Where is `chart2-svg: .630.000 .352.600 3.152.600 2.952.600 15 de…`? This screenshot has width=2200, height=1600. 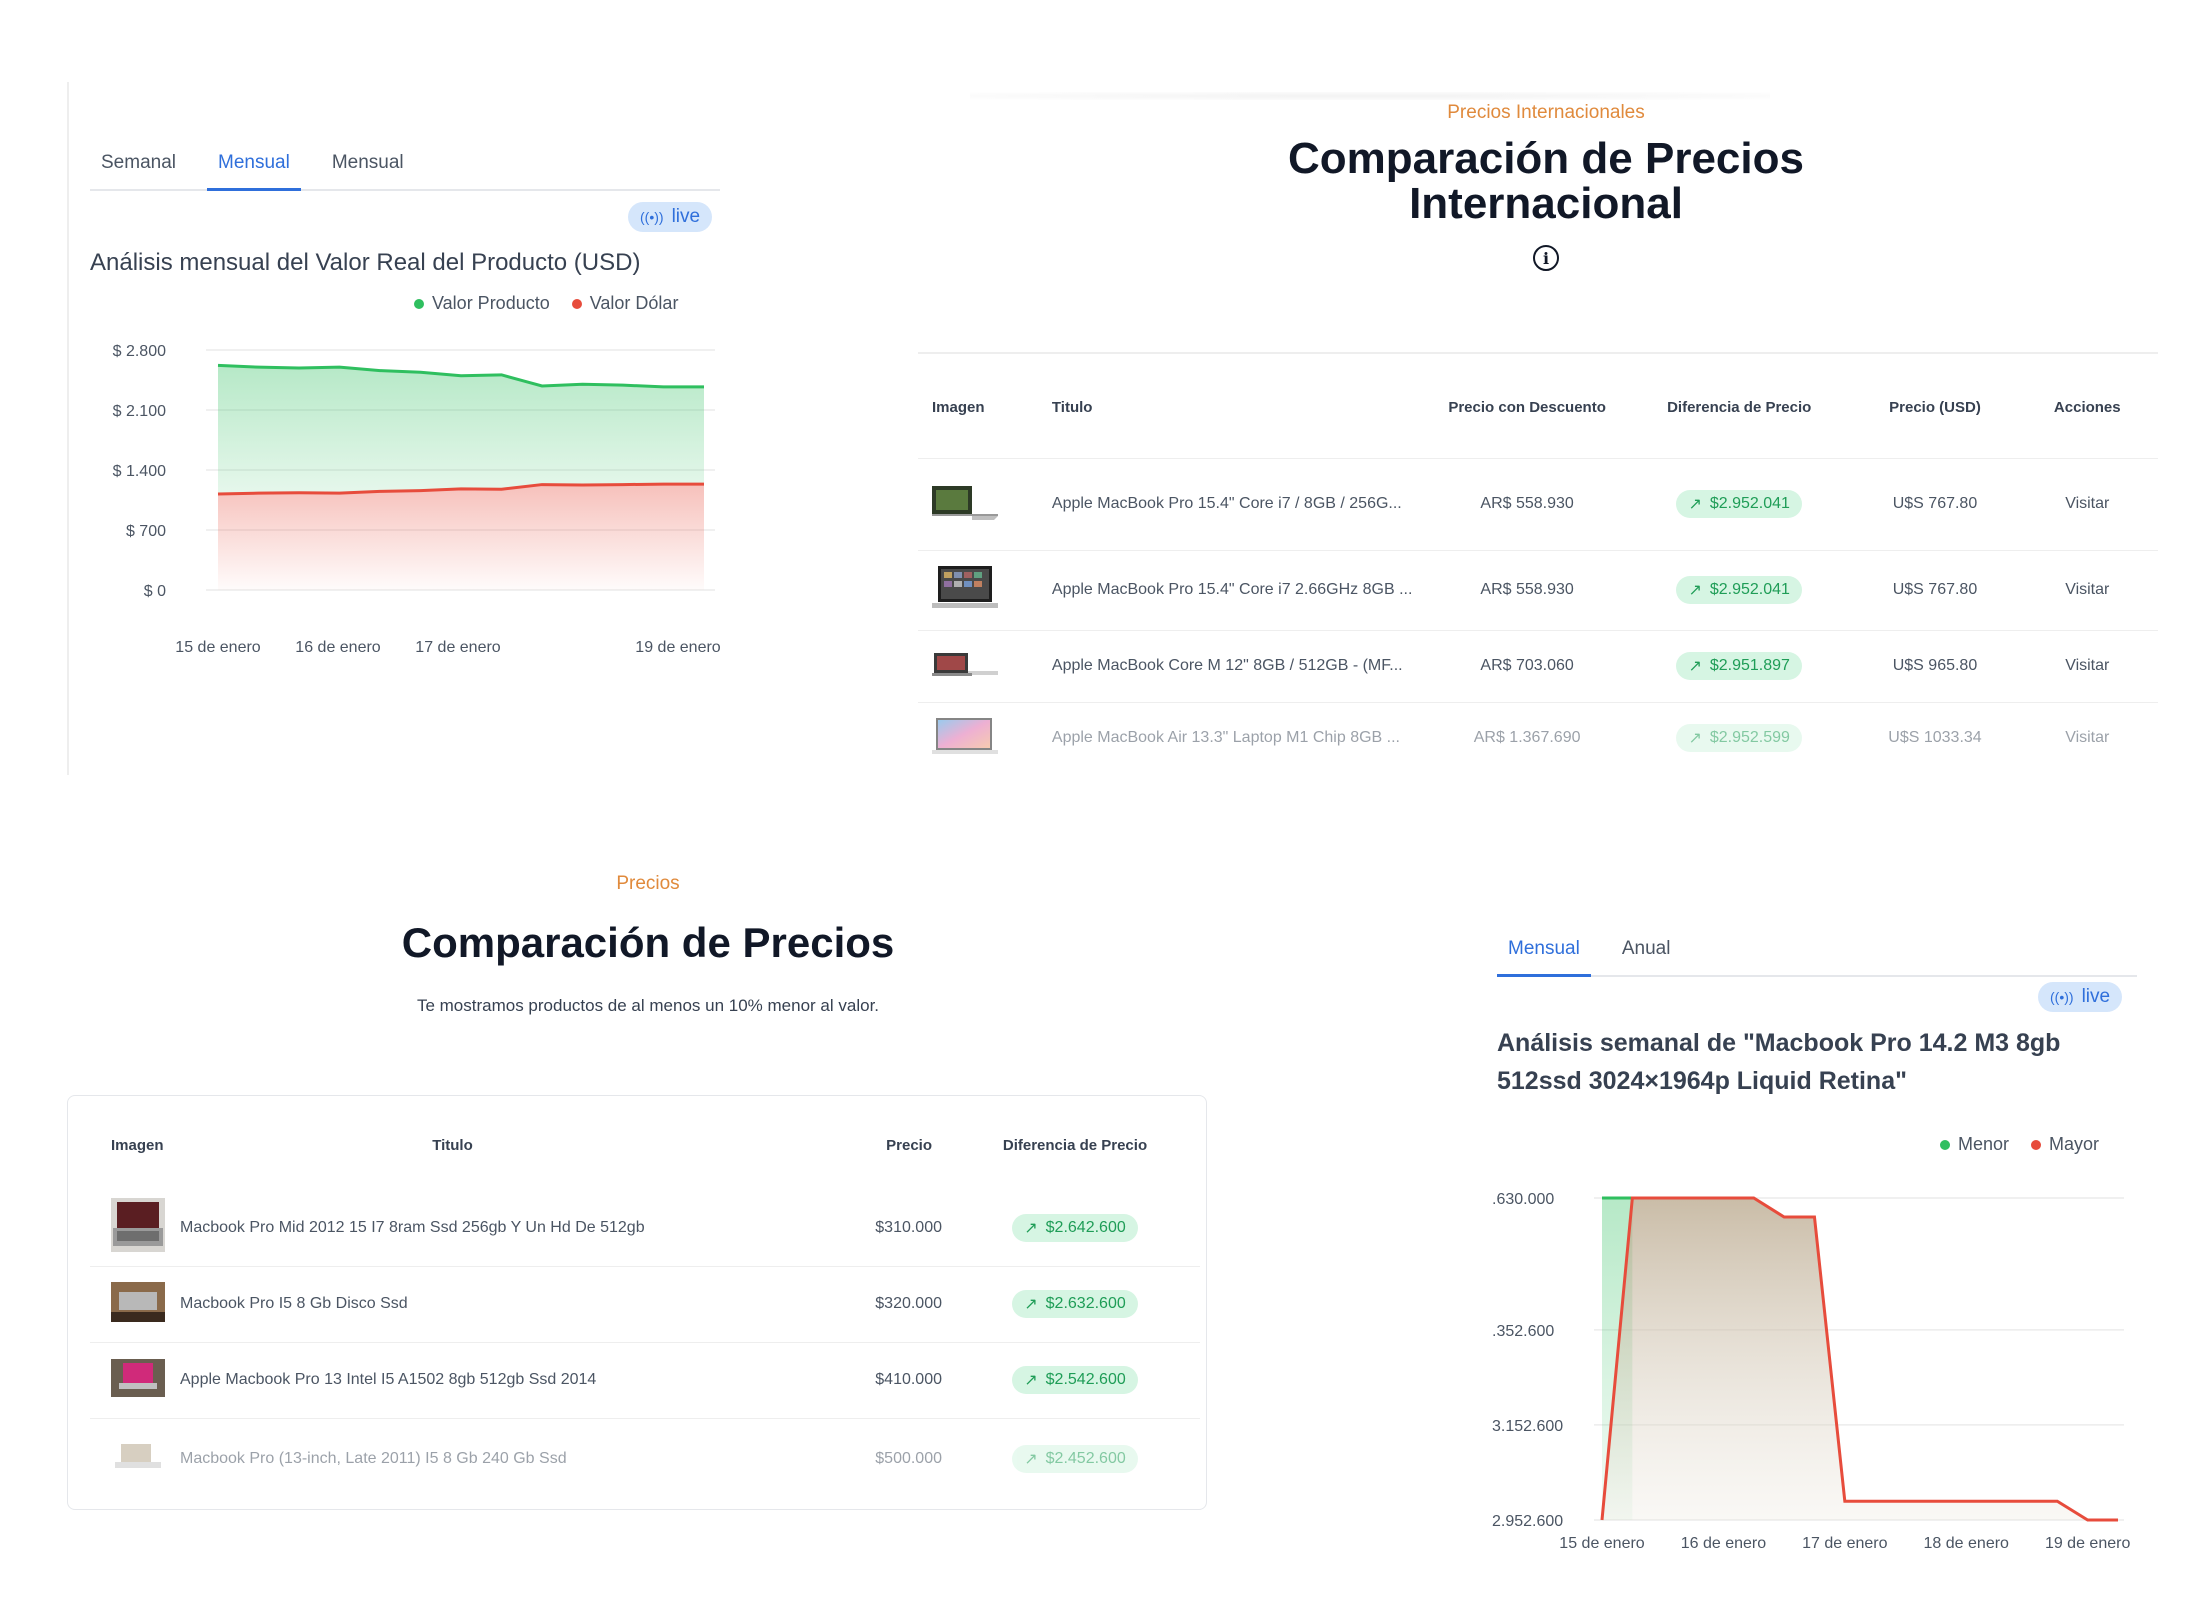
chart2-svg: .630.000 .352.600 3.152.600 2.952.600 15 de… is located at coordinates (1811, 1370).